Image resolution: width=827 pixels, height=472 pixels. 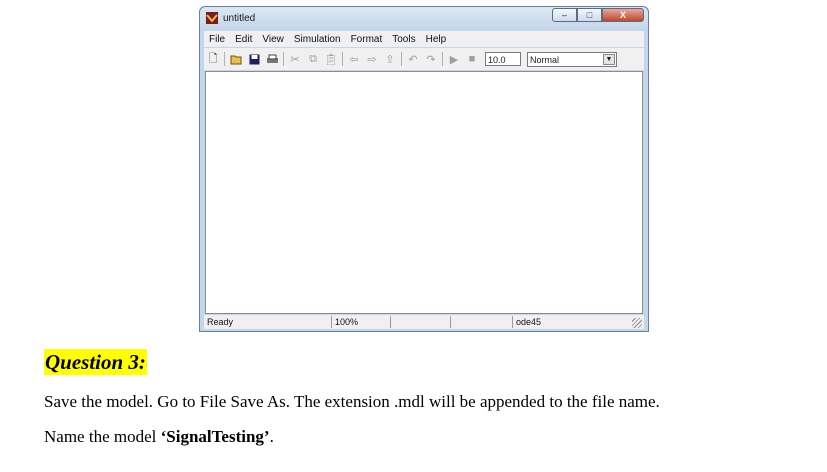 What do you see at coordinates (424, 19) in the screenshot?
I see `title-bar: untitled – □ X` at bounding box center [424, 19].